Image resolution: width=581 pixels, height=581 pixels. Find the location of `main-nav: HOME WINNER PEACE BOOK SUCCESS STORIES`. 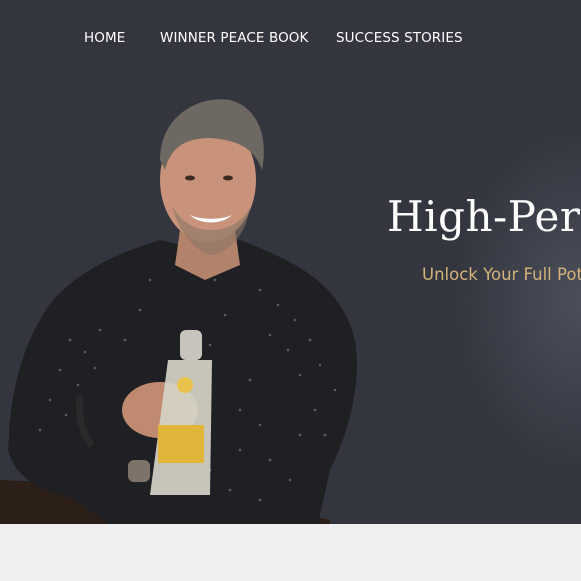

main-nav: HOME WINNER PEACE BOOK SUCCESS STORIES is located at coordinates (290, 40).